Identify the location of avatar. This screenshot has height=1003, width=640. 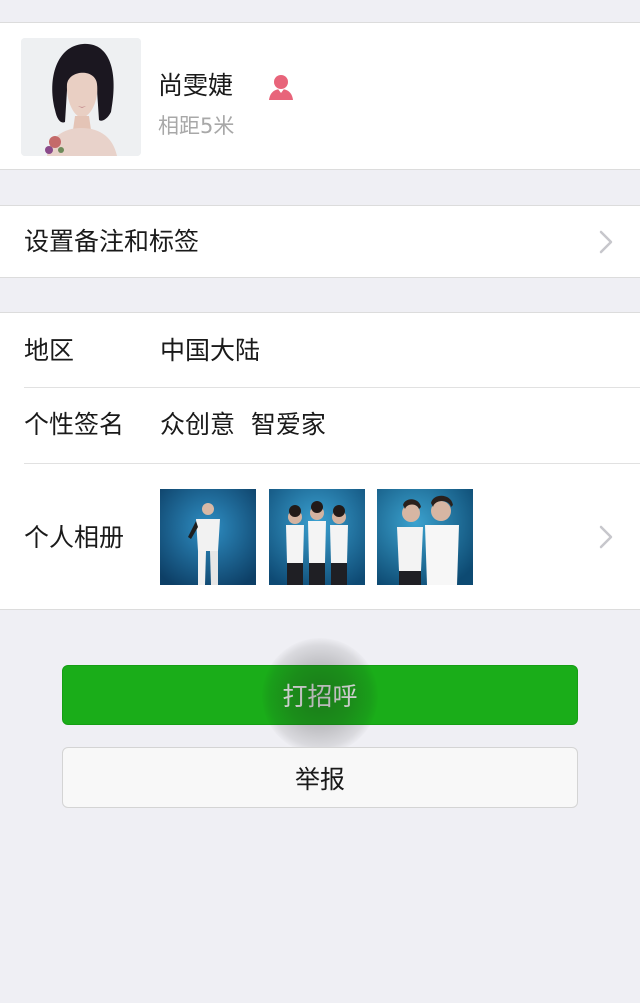
(81, 97).